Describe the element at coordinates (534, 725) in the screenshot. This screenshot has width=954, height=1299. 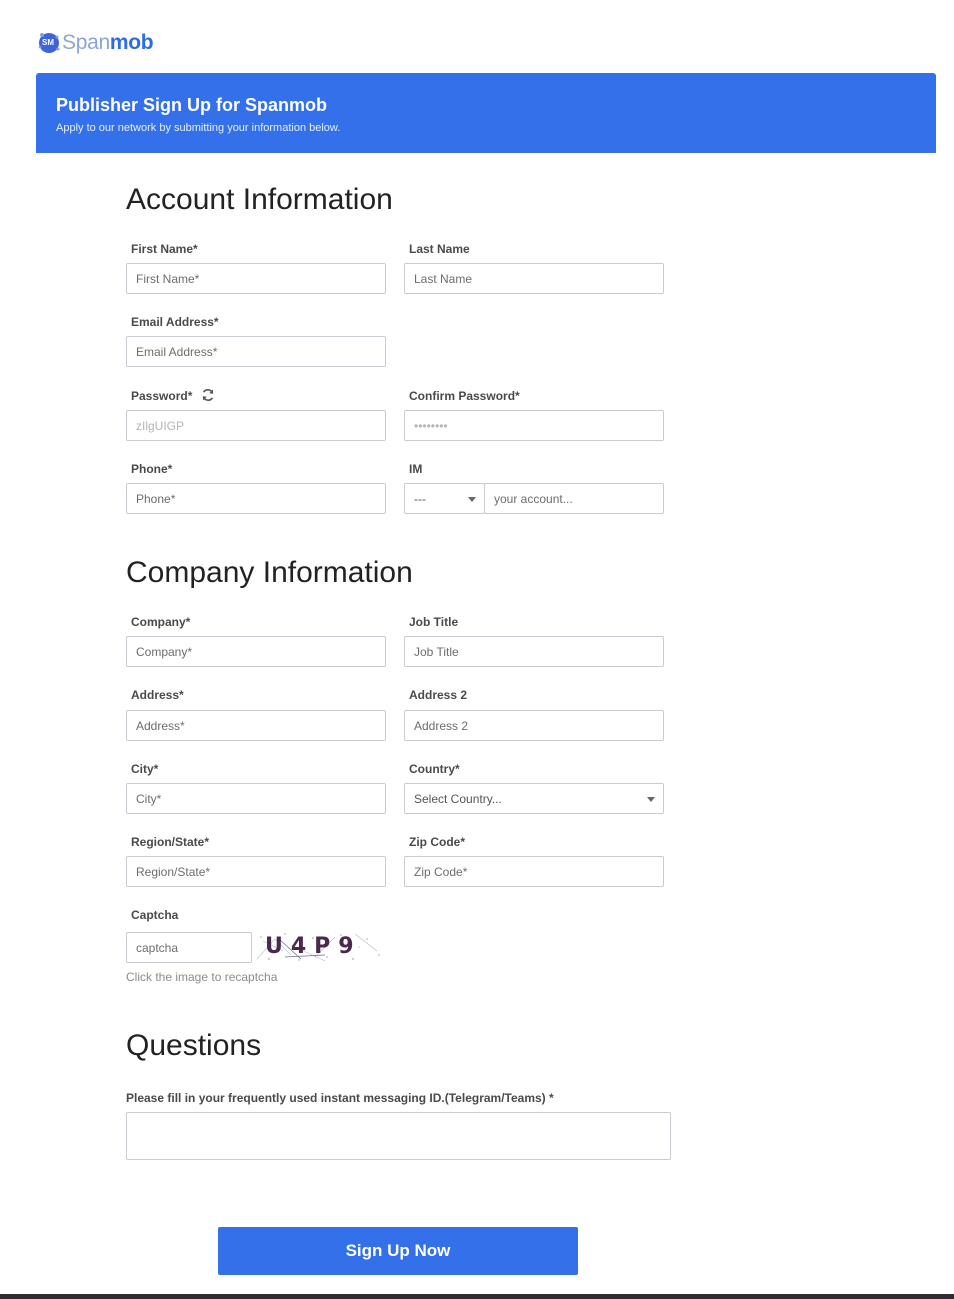
I see `address2-input` at that location.